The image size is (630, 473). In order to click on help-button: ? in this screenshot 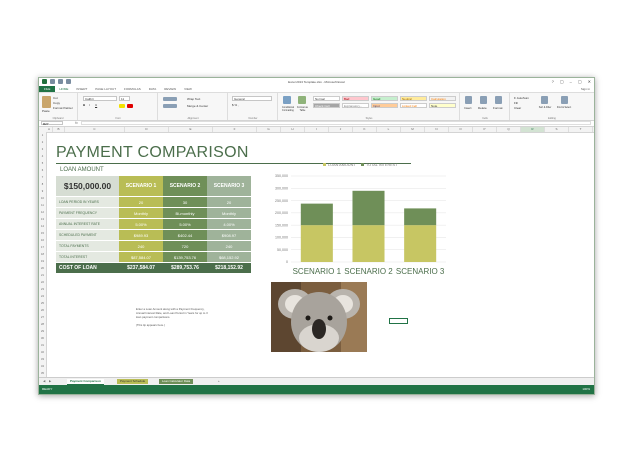, I will do `click(553, 81)`.